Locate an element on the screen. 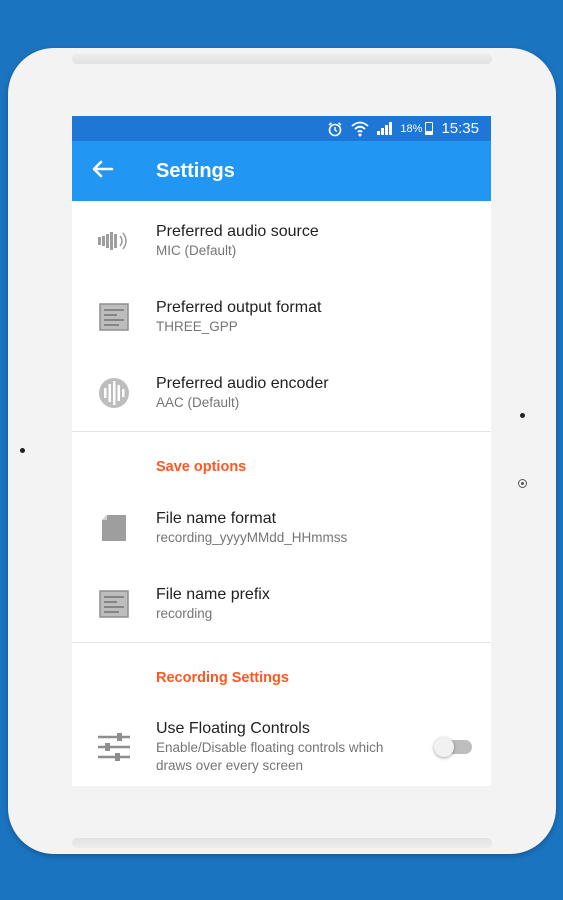 The height and width of the screenshot is (900, 563). waveform-icon is located at coordinates (114, 393).